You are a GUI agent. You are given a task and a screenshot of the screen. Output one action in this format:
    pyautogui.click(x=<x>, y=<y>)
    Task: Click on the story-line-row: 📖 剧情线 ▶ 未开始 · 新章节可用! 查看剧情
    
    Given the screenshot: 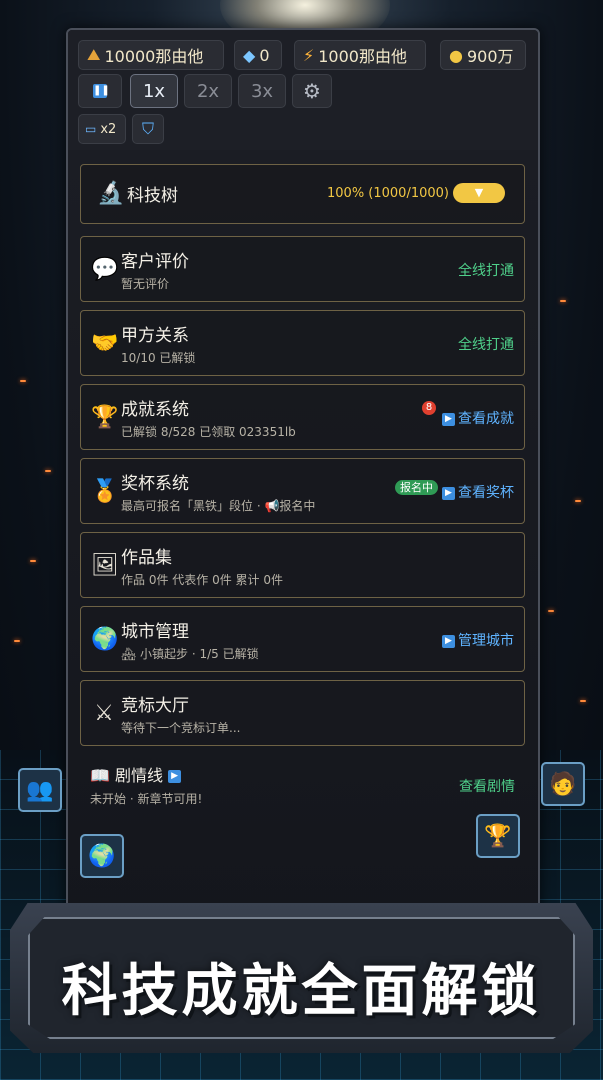 What is the action you would take?
    pyautogui.click(x=302, y=780)
    